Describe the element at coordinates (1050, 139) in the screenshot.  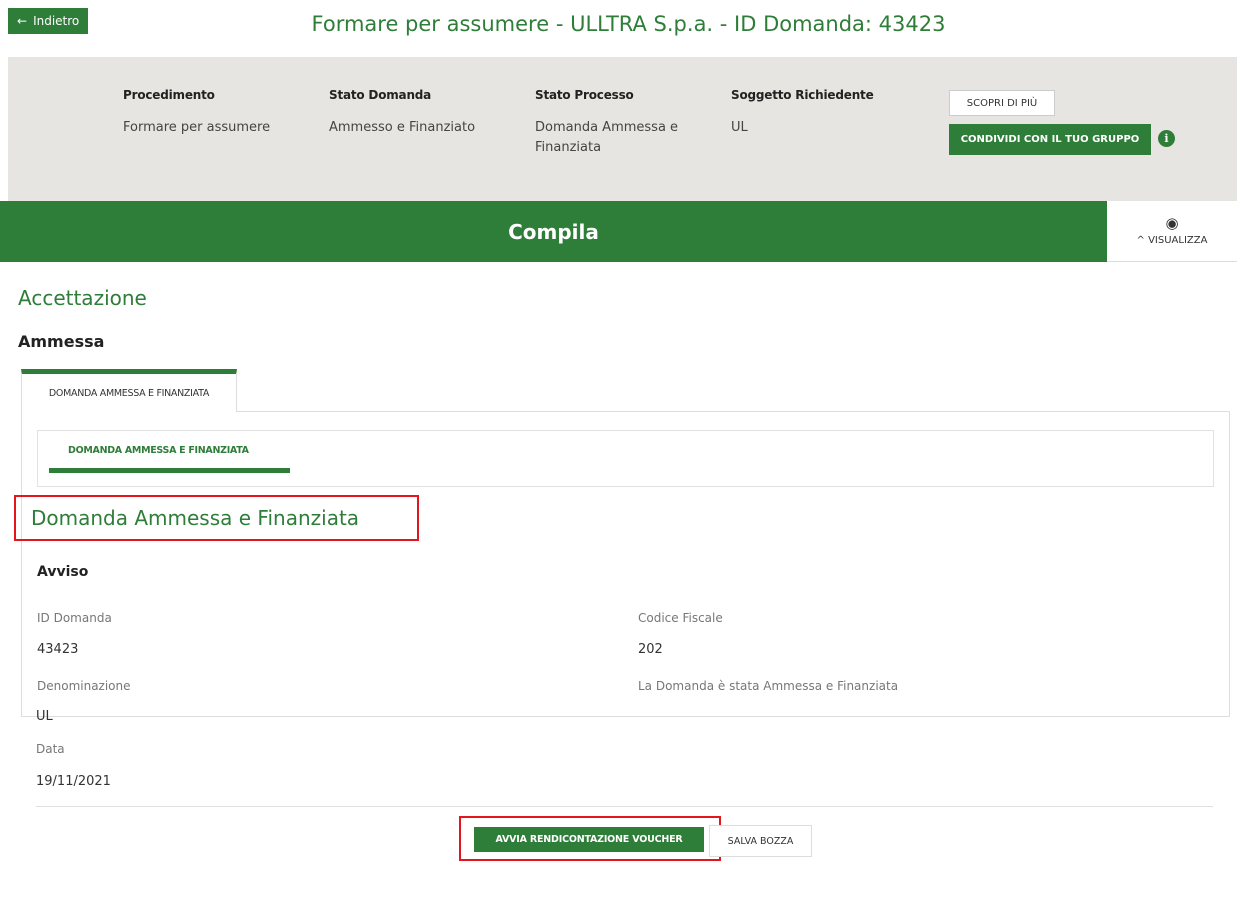
I see `share-group-button: CONDIVIDI CON IL TUO GRUPPO` at that location.